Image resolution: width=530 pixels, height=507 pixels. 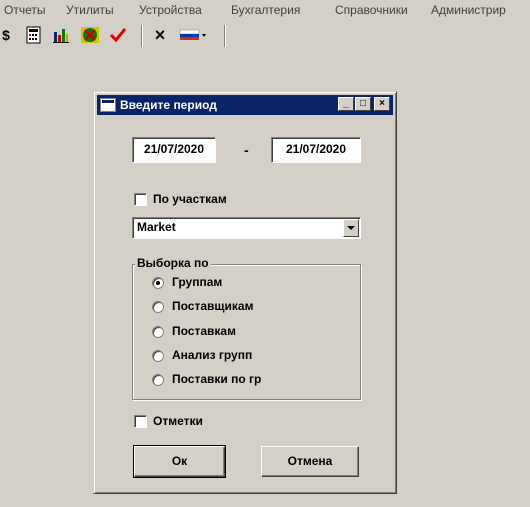 What do you see at coordinates (160, 35) in the screenshot?
I see `close-icon: ×` at bounding box center [160, 35].